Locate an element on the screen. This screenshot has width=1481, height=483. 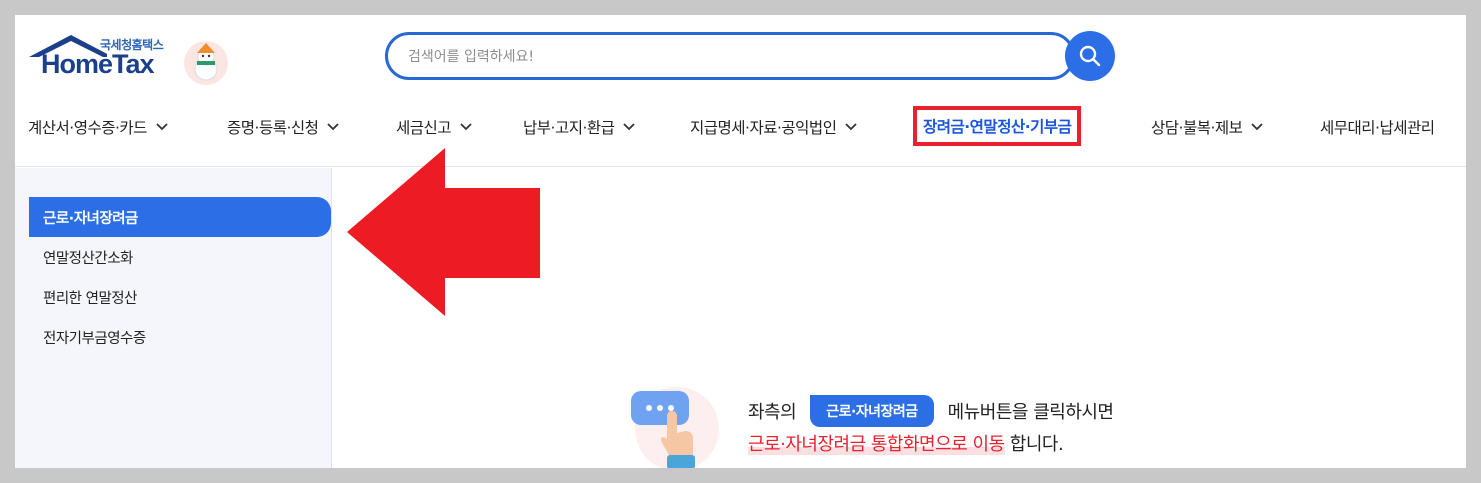
red-arrow-annotation is located at coordinates (443, 232).